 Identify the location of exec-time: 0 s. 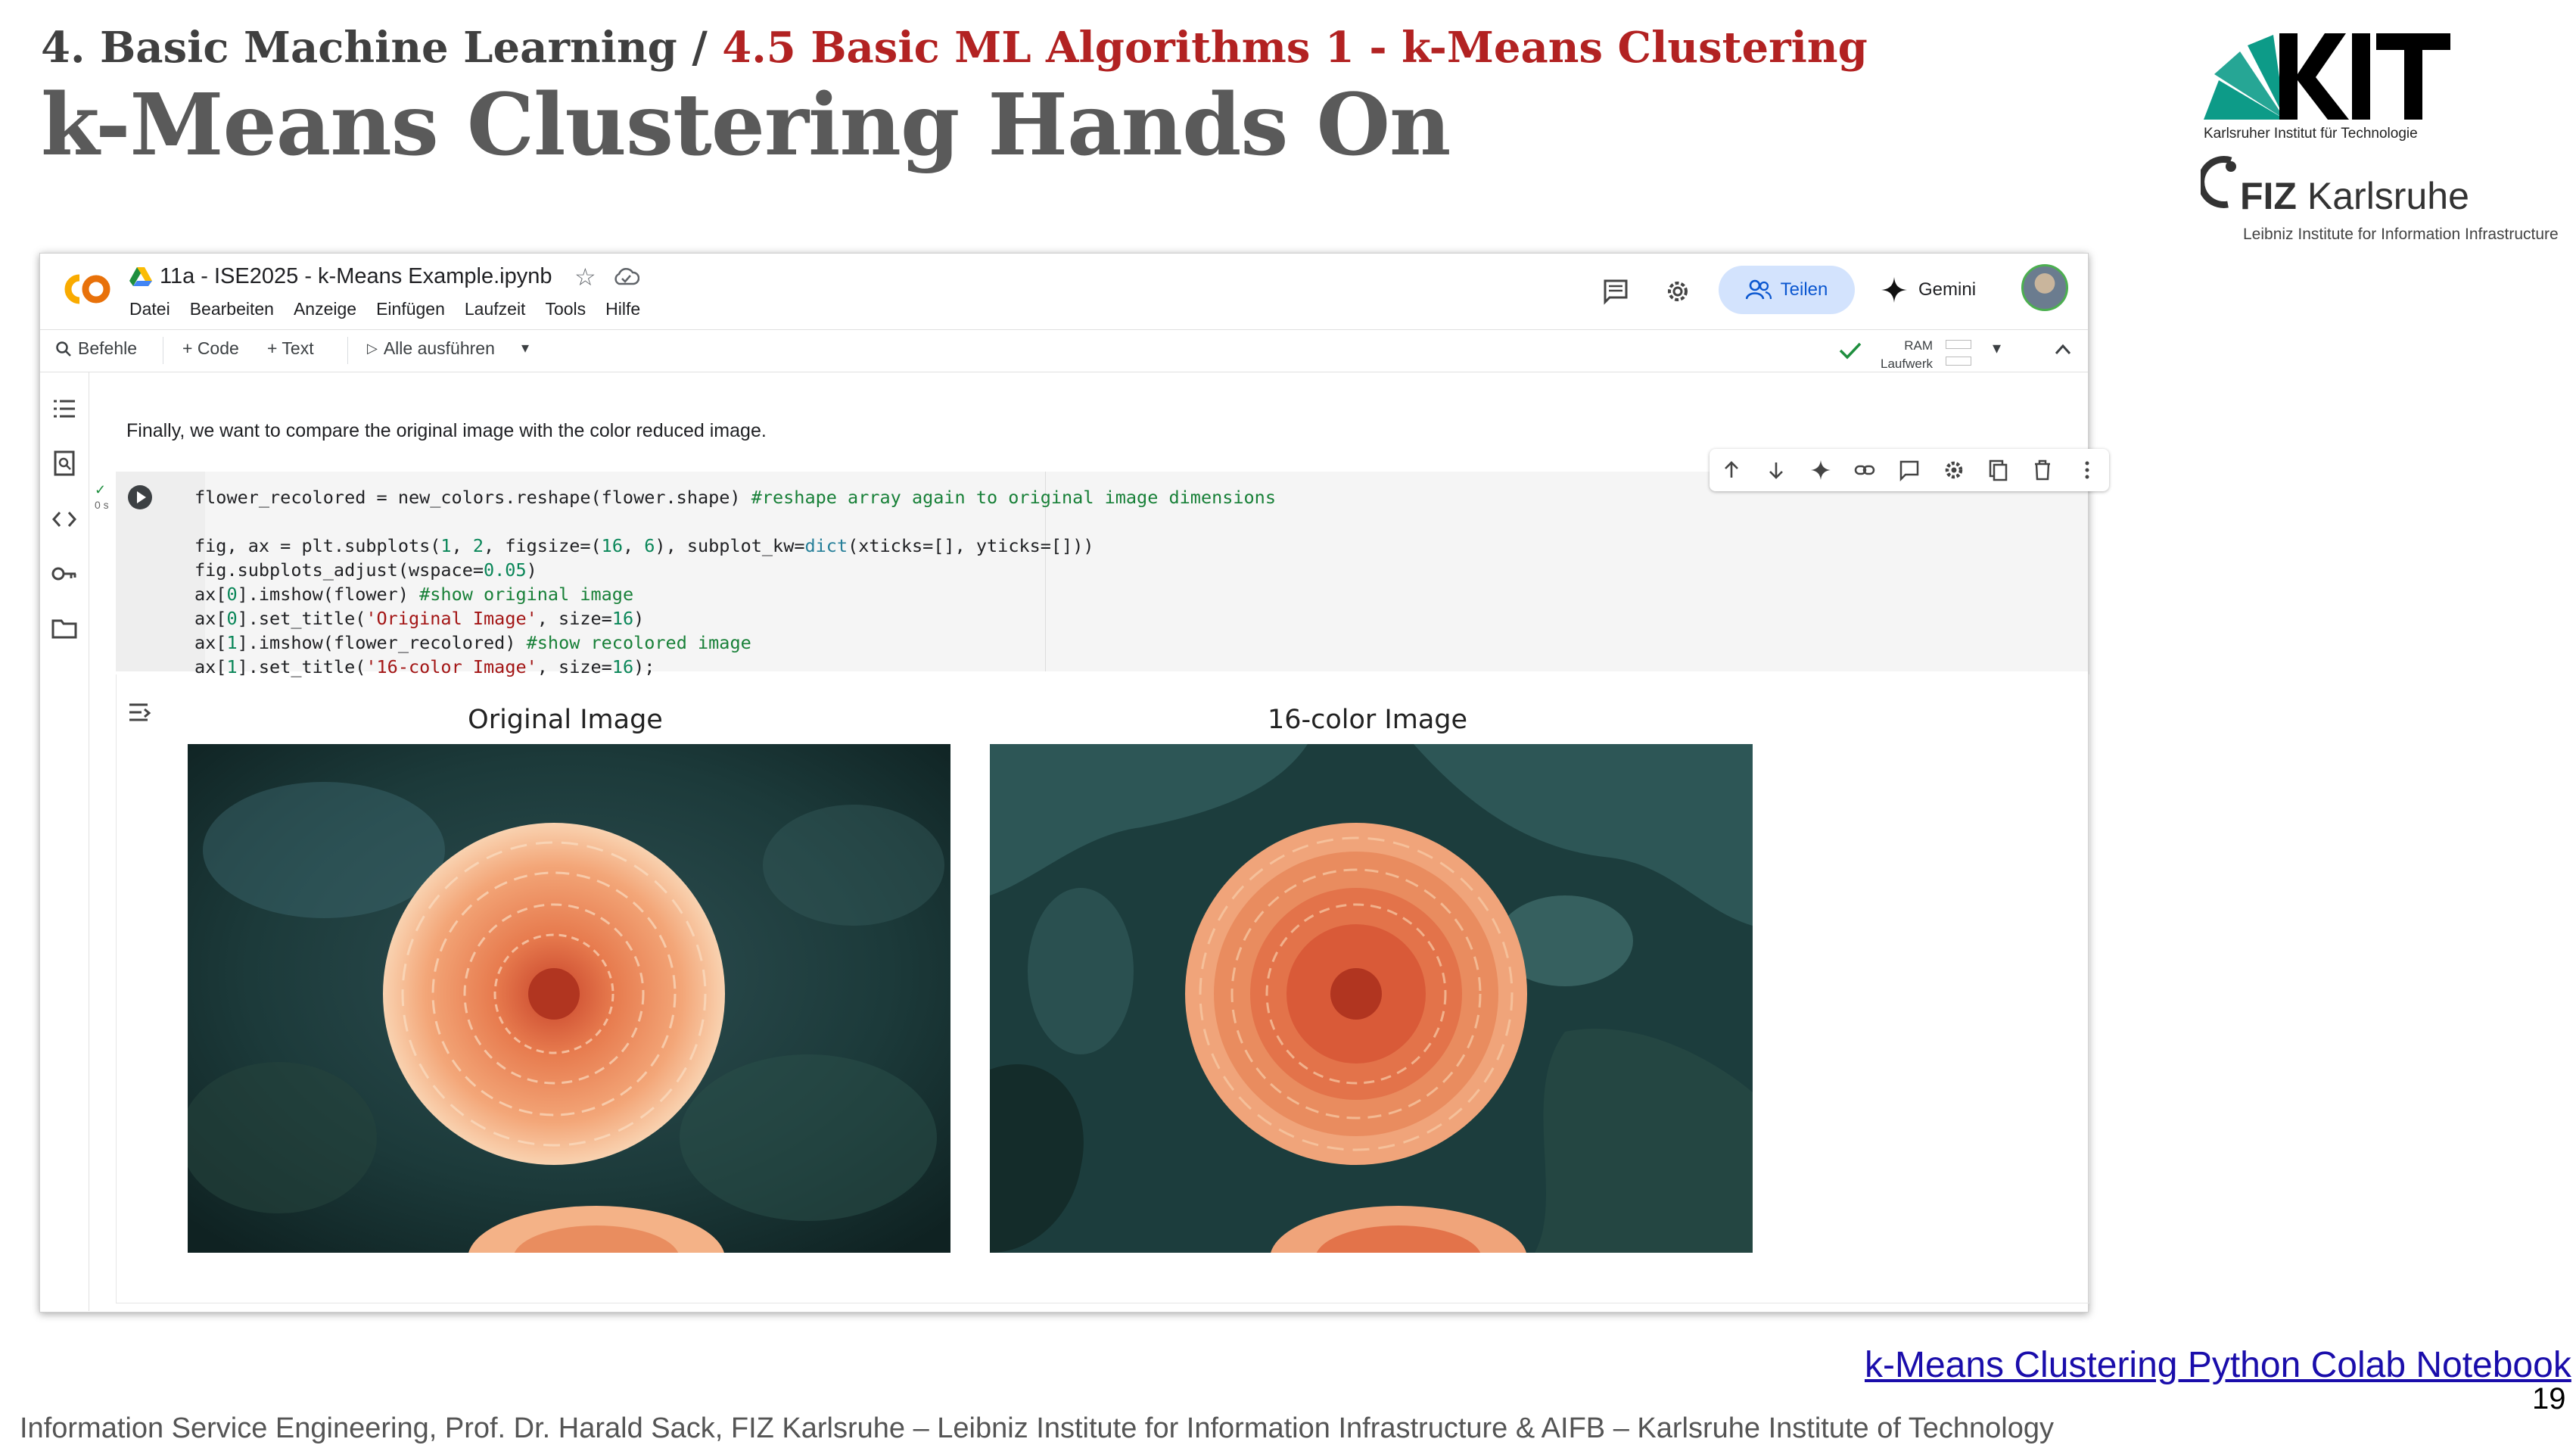
(102, 505).